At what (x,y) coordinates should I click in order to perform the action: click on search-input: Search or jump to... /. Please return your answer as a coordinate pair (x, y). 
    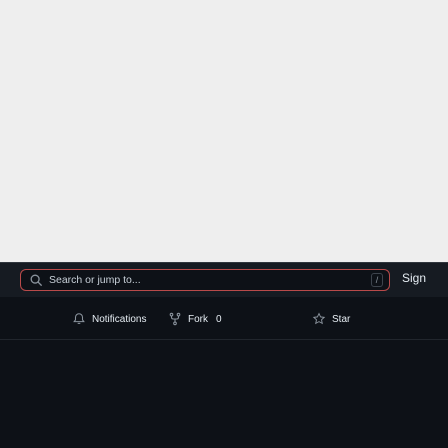
    Looking at the image, I should click on (205, 280).